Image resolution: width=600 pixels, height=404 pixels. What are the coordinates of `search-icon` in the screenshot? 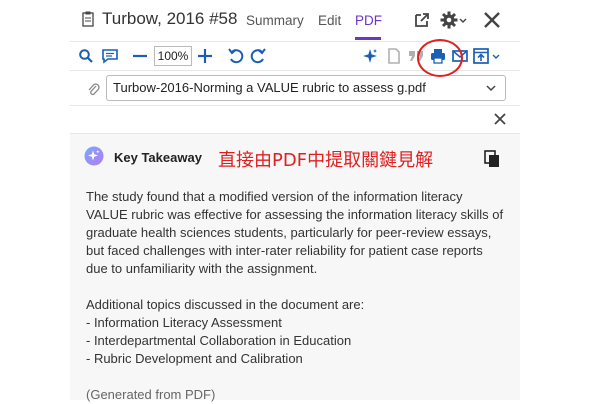 It's located at (86, 56).